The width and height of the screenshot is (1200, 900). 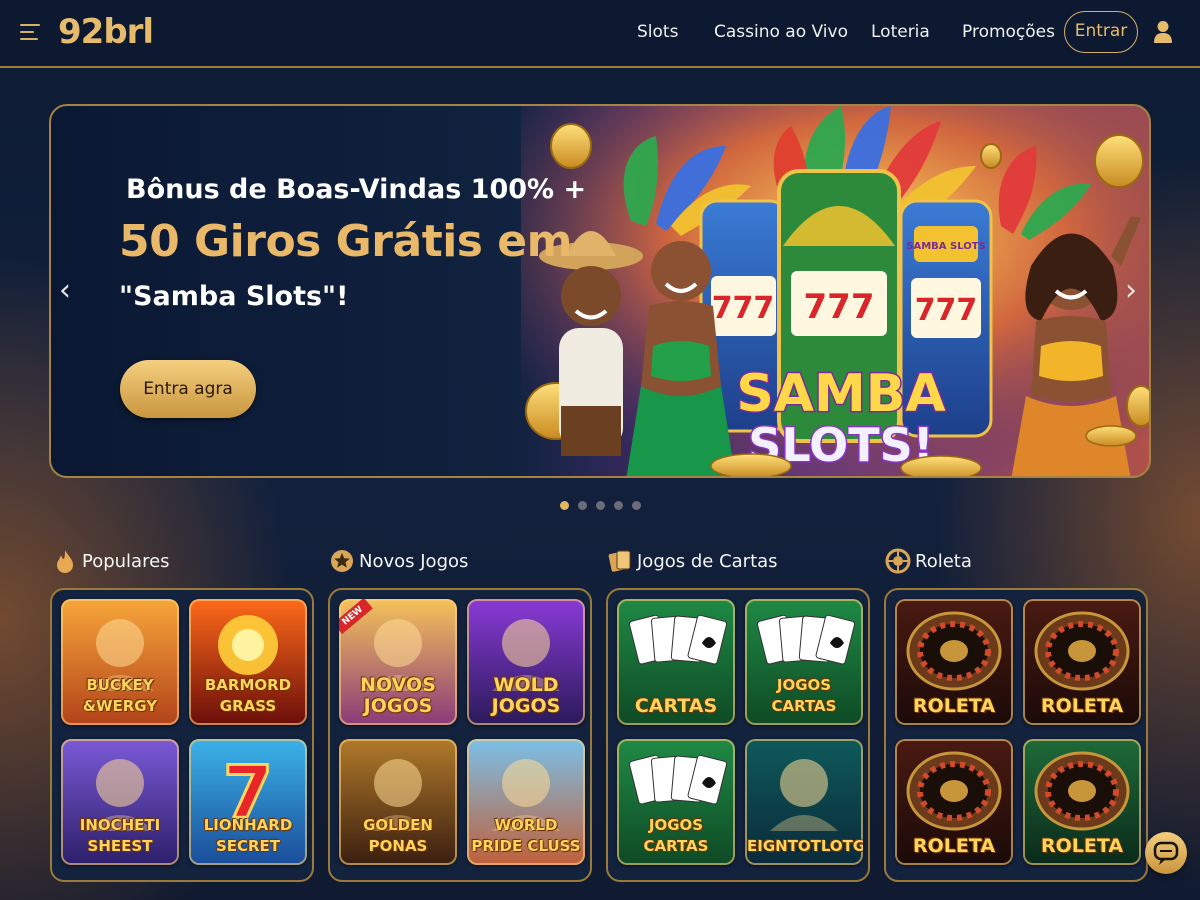 I want to click on nav-promotions: Promoções, so click(x=1008, y=32).